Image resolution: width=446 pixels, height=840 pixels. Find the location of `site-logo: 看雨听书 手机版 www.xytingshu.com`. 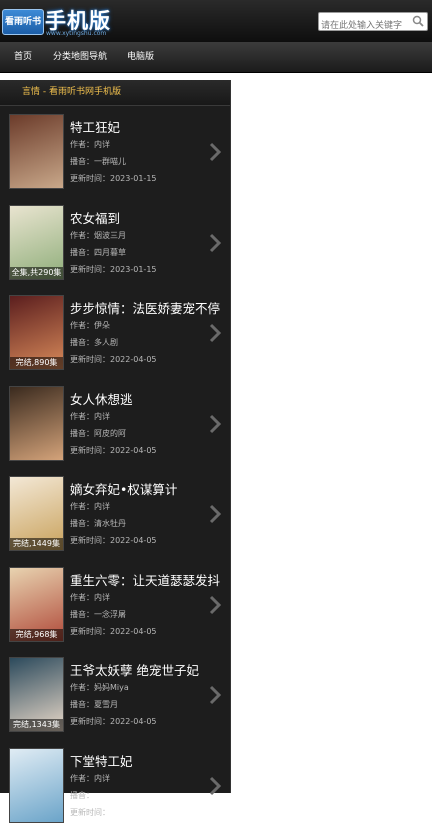

site-logo: 看雨听书 手机版 www.xytingshu.com is located at coordinates (57, 21).